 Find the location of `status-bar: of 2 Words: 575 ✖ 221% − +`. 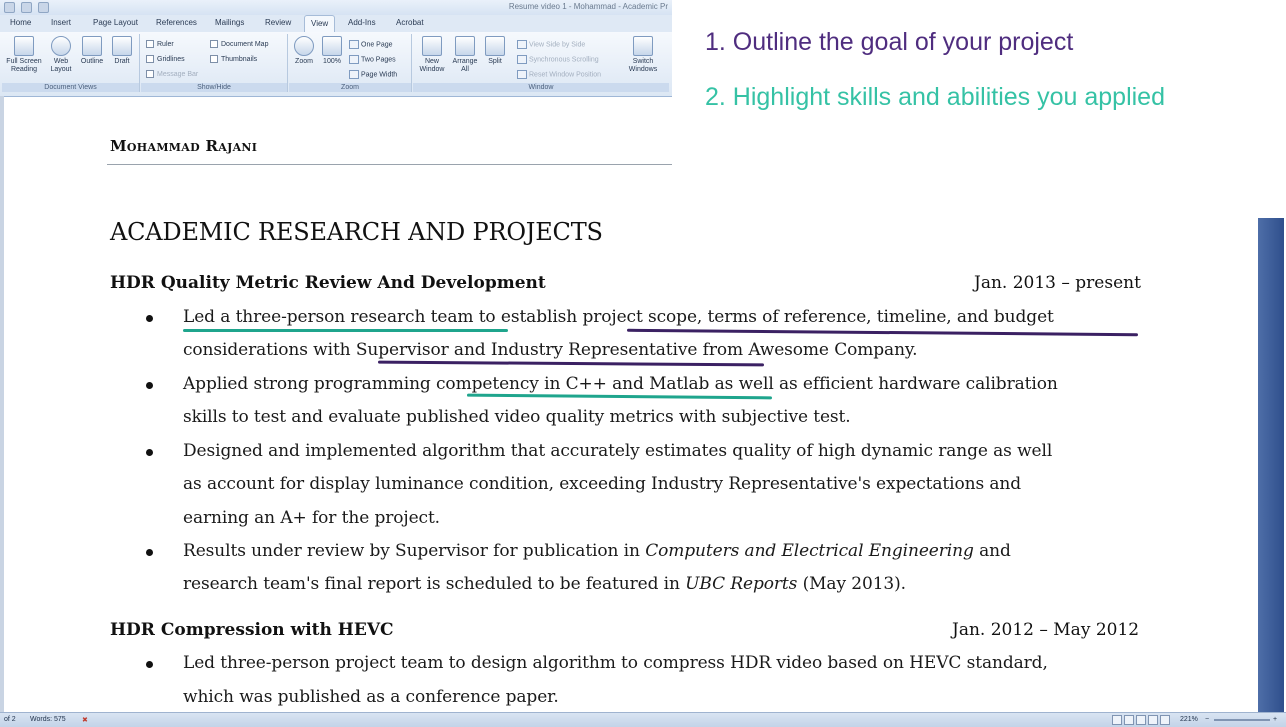

status-bar: of 2 Words: 575 ✖ 221% − + is located at coordinates (643, 719).